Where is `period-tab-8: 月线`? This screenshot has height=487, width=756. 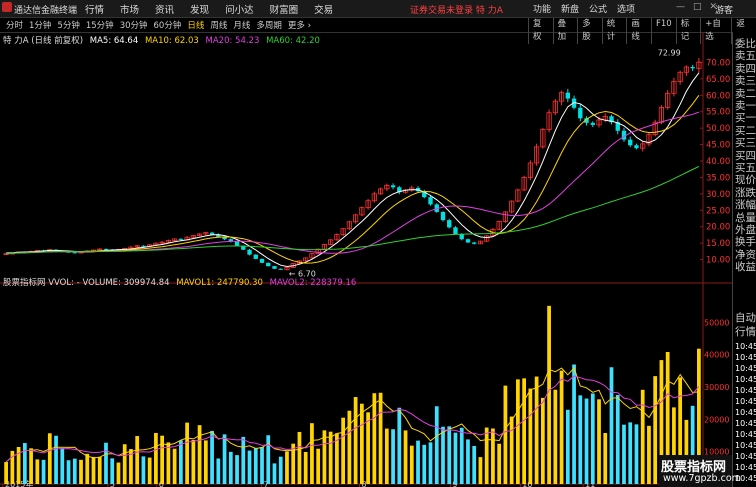
period-tab-8: 月线 is located at coordinates (241, 25).